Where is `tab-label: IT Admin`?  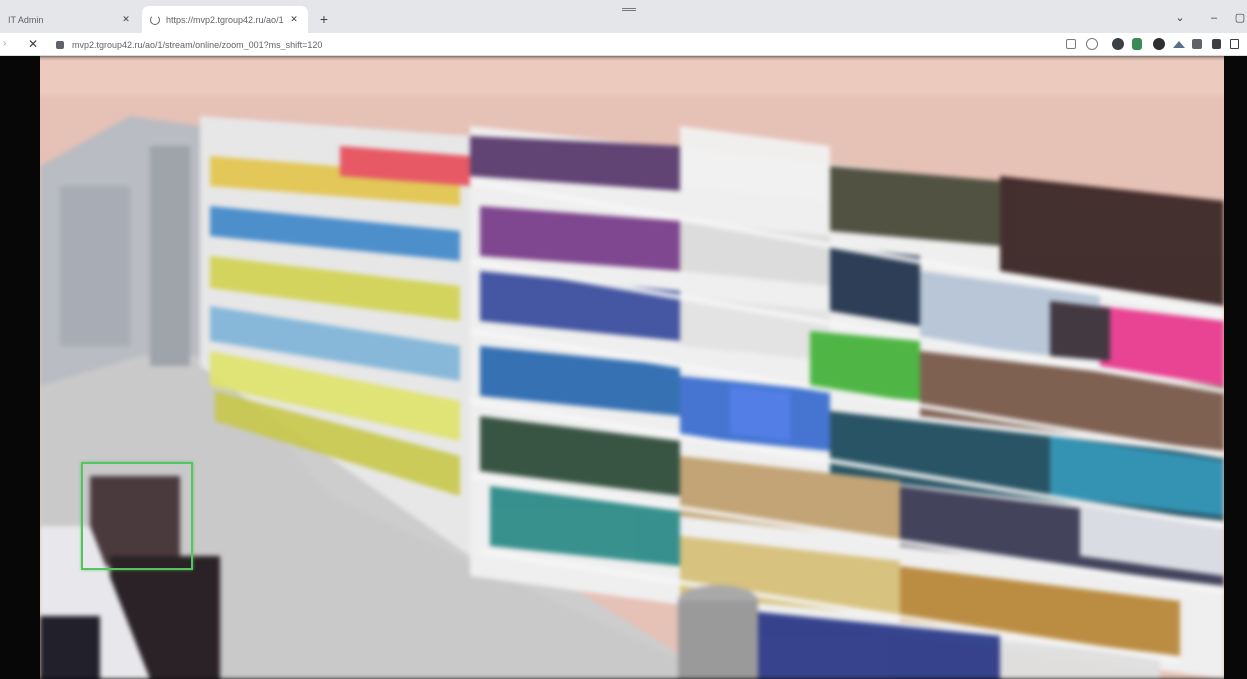 tab-label: IT Admin is located at coordinates (26, 19).